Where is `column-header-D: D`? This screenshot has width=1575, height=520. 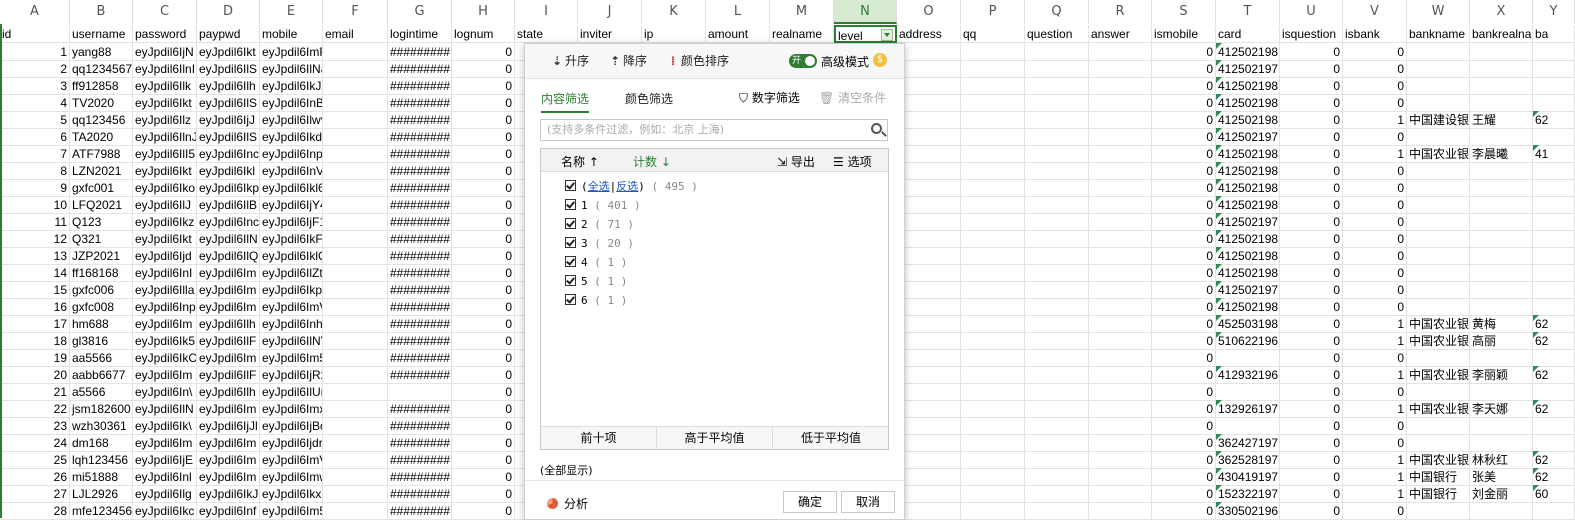
column-header-D: D is located at coordinates (228, 12).